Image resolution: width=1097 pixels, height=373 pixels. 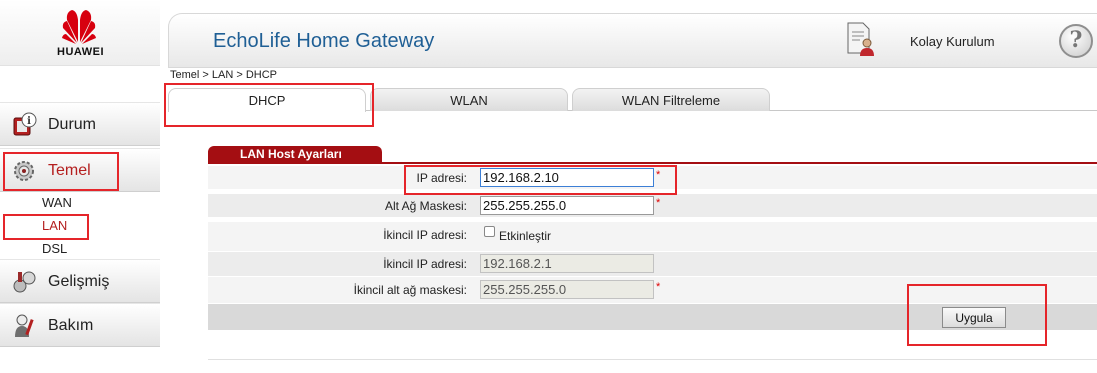 I want to click on sidebar-item-label: Durum, so click(x=72, y=124).